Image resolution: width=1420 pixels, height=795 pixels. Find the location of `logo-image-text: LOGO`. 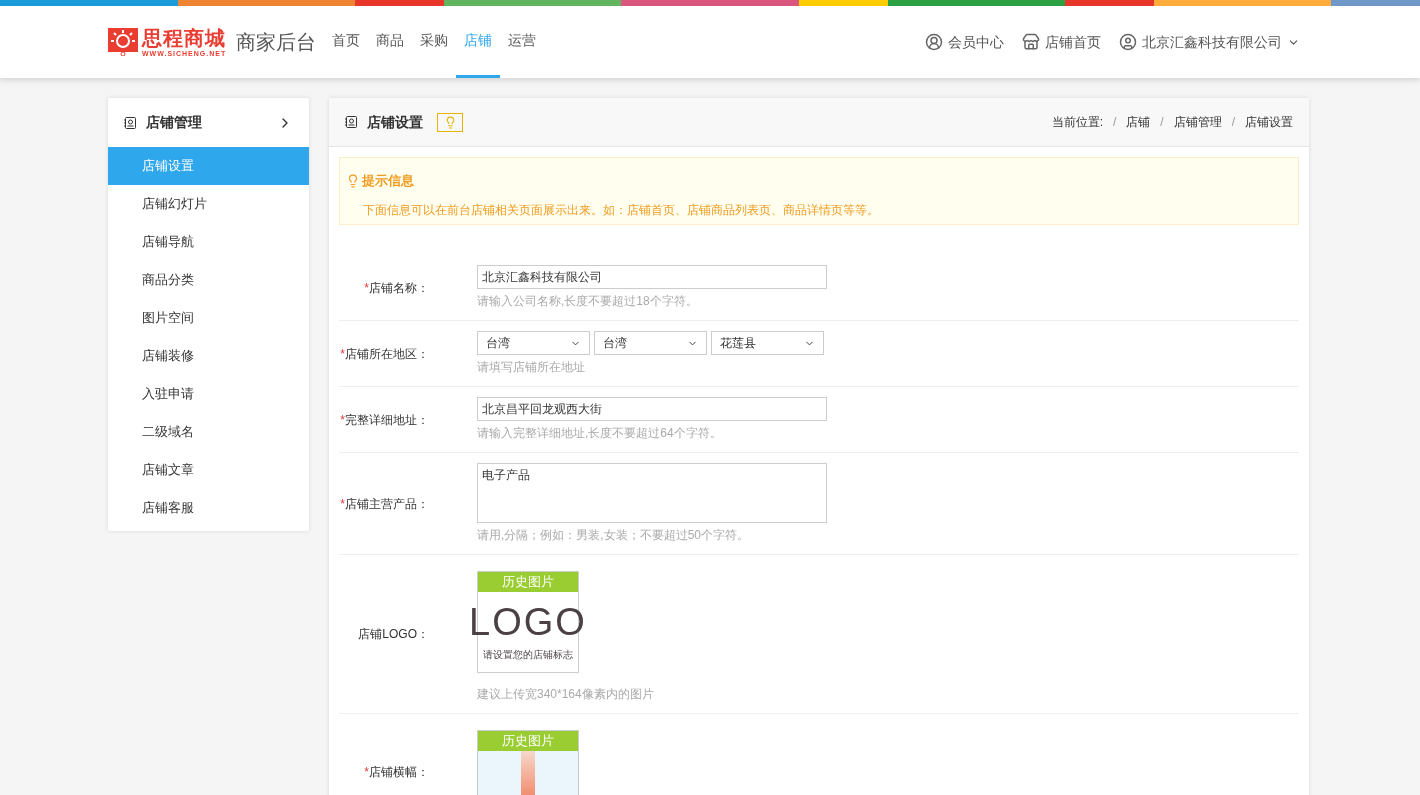

logo-image-text: LOGO is located at coordinates (528, 621).